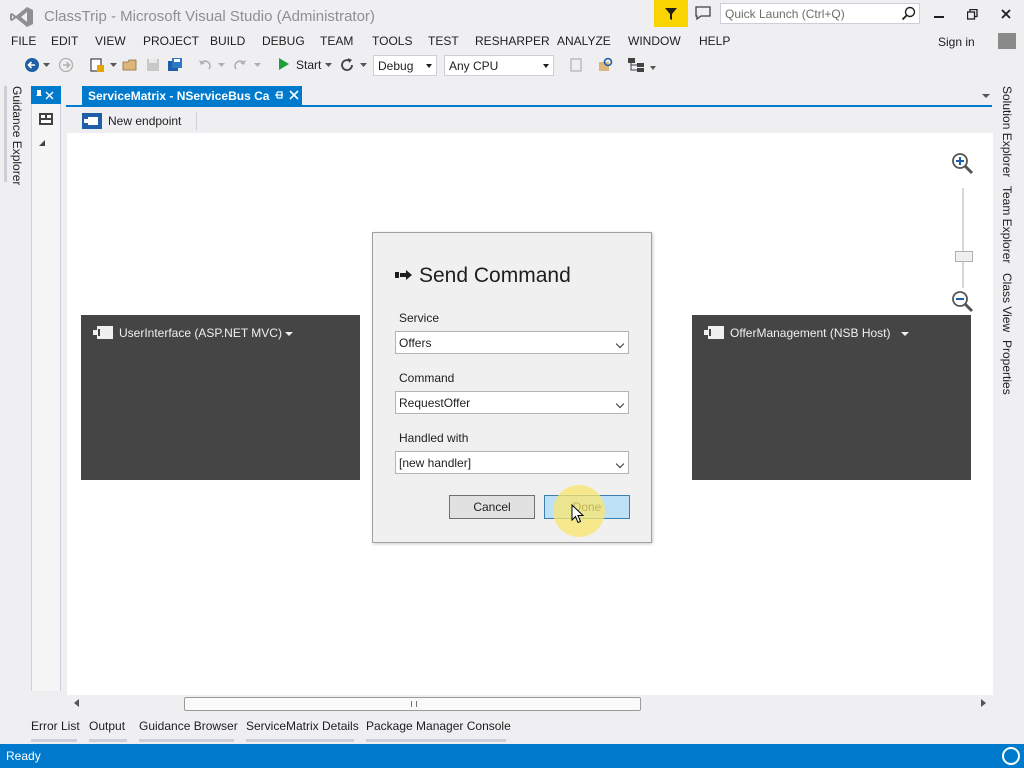 This screenshot has width=1024, height=768. What do you see at coordinates (810, 333) in the screenshot?
I see `endpoint-title: OfferManagement (NSB Host)` at bounding box center [810, 333].